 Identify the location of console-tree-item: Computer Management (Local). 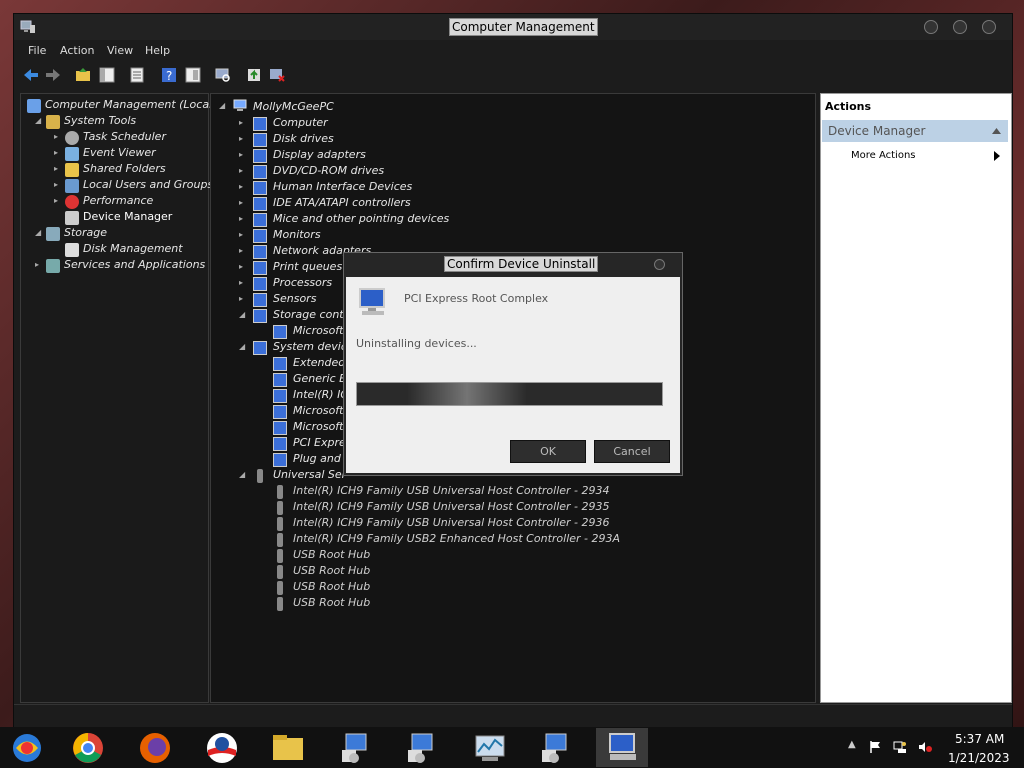
(130, 104).